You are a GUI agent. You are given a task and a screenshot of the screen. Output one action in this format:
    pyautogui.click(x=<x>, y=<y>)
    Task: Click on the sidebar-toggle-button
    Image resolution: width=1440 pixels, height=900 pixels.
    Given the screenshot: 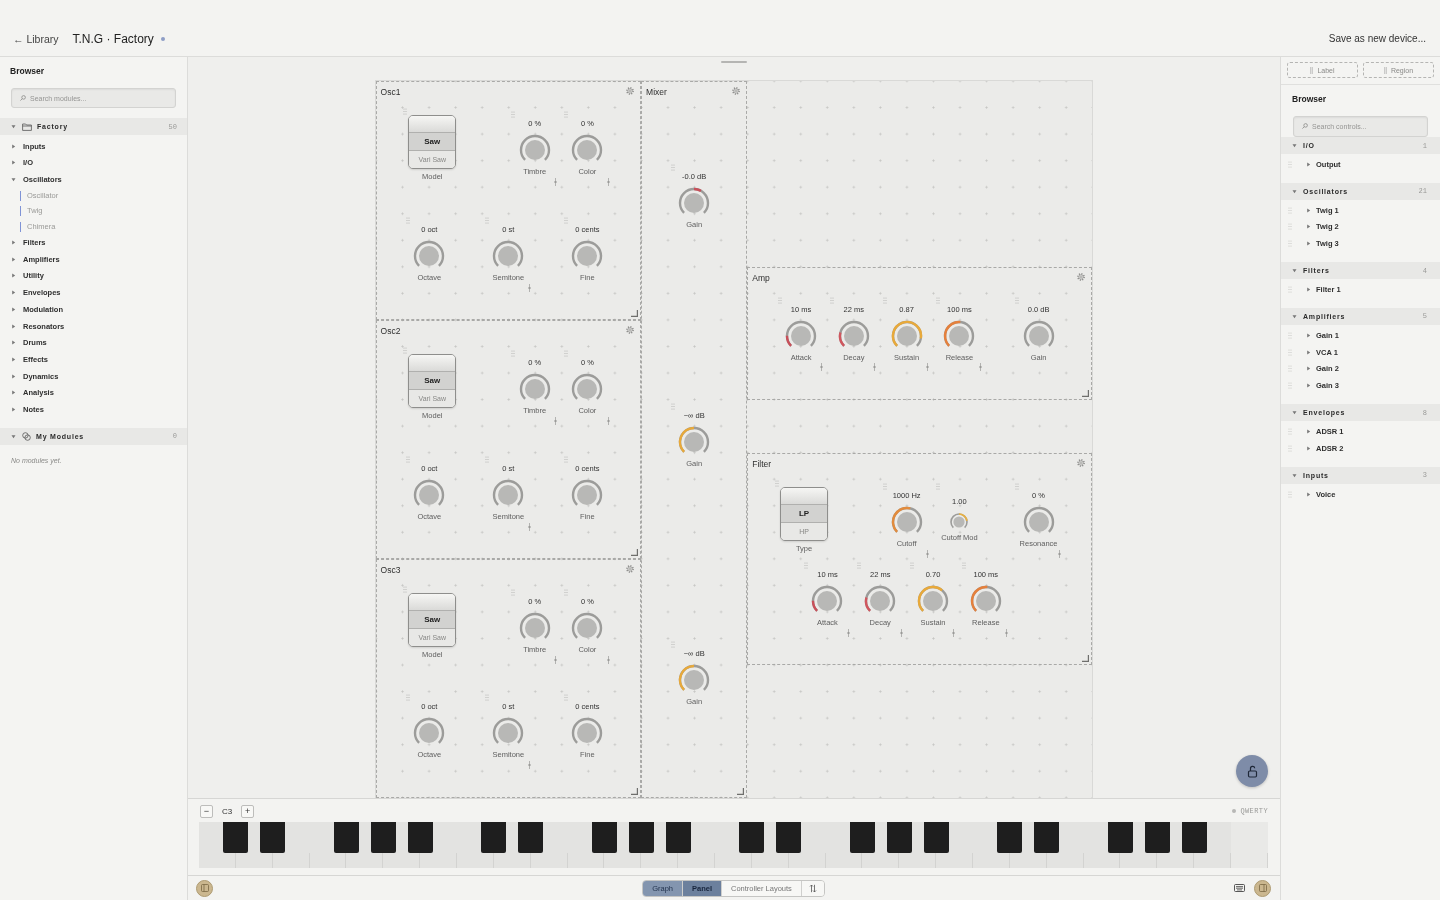 What is the action you would take?
    pyautogui.click(x=204, y=888)
    